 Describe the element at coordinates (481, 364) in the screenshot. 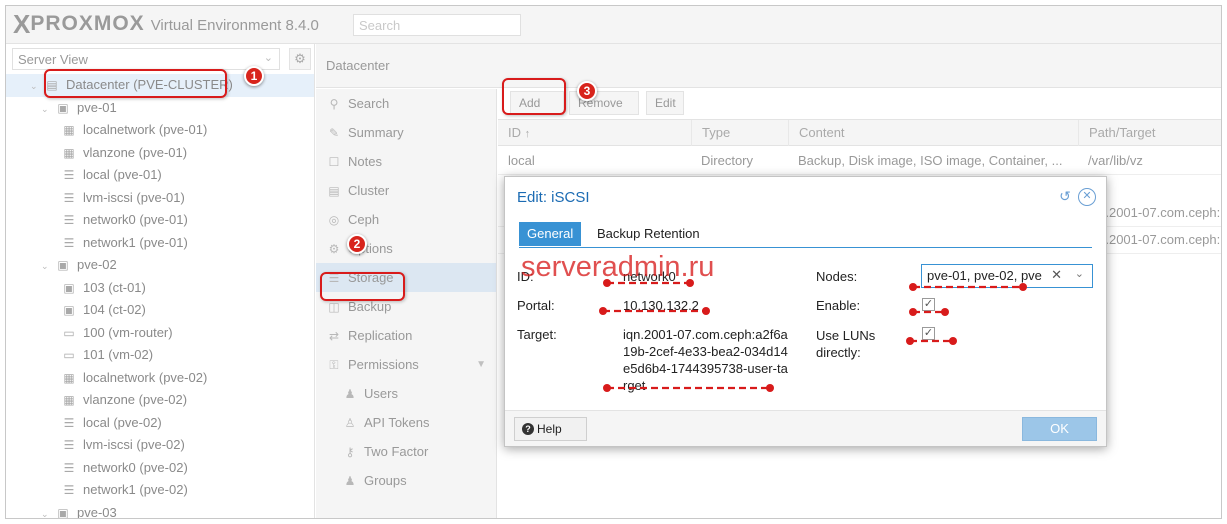

I see `chevron-down-icon: ▼` at that location.